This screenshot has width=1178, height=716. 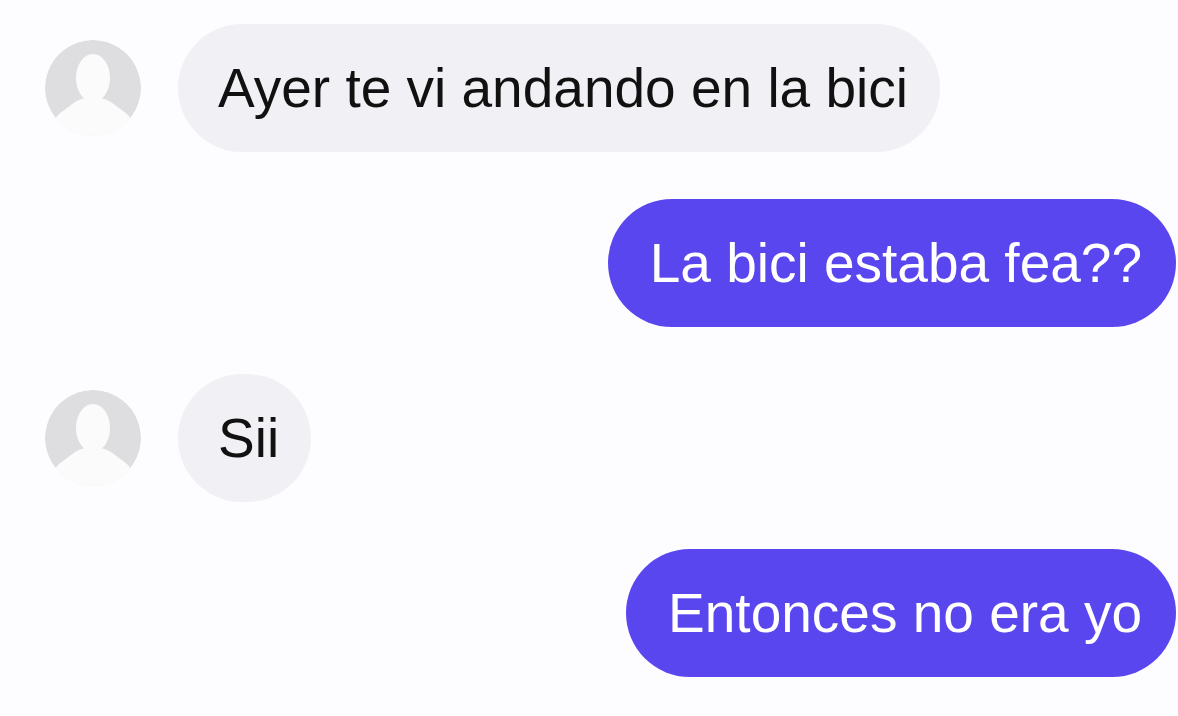 I want to click on message-bubble: Entonces no era yo, so click(x=901, y=613).